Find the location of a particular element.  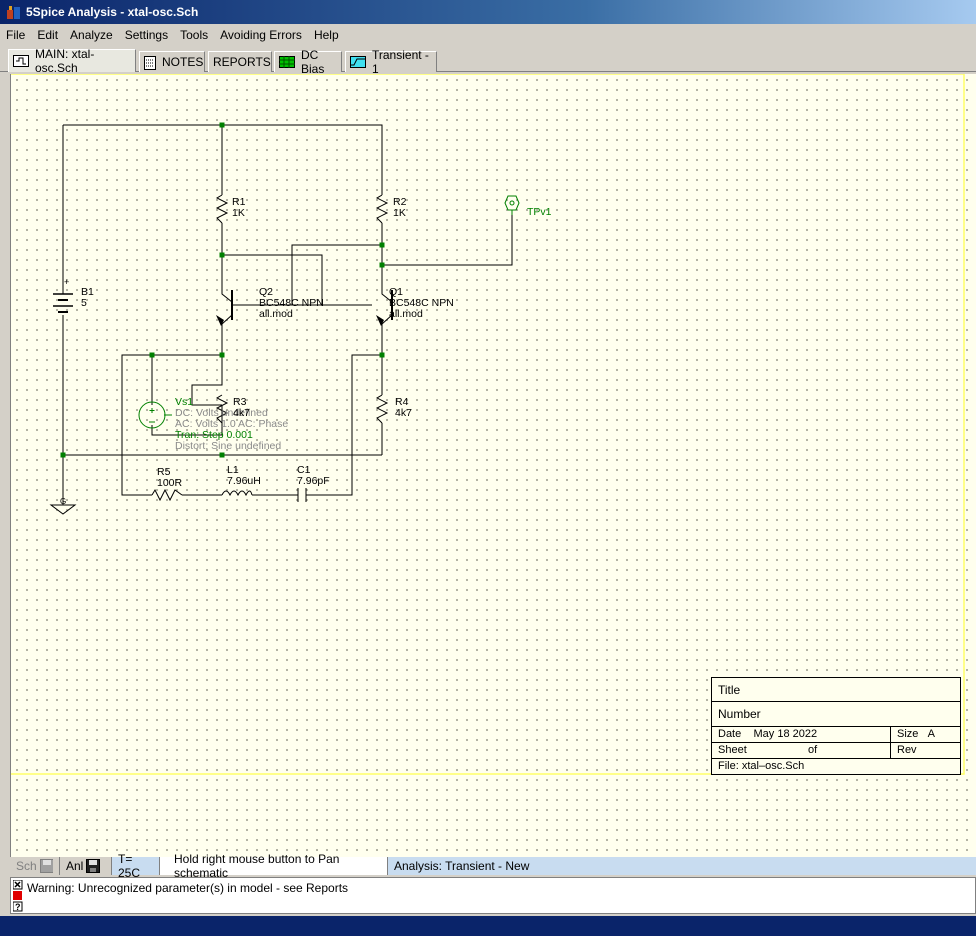

window-bottom-edge is located at coordinates (488, 926).